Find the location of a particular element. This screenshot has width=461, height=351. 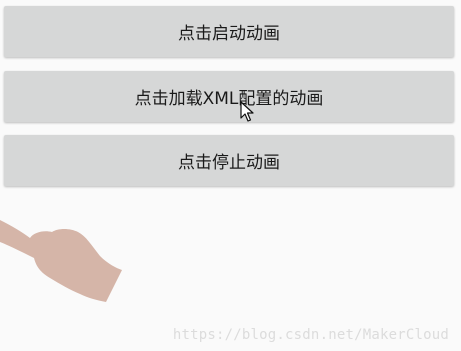

watermark-text: https://blog.csdn.net/MakerCloud is located at coordinates (310, 335).